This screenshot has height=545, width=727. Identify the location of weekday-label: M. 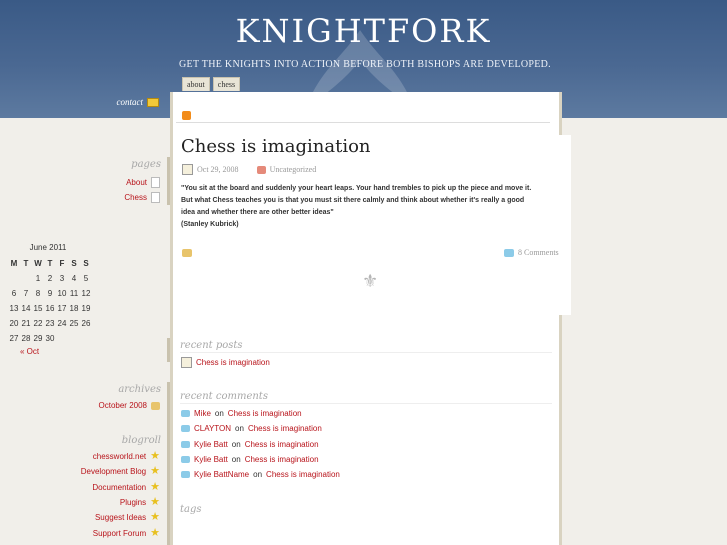
(14, 263).